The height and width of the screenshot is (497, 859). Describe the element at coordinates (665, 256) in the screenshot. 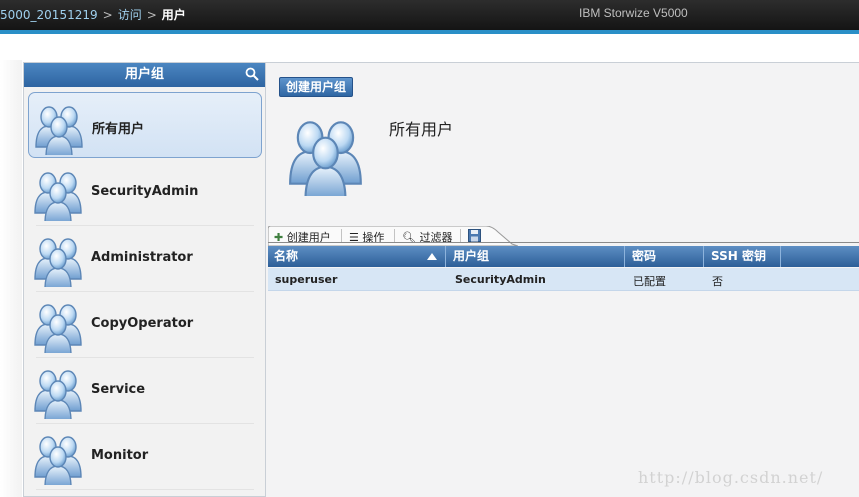

I see `column-header-password: 密码` at that location.